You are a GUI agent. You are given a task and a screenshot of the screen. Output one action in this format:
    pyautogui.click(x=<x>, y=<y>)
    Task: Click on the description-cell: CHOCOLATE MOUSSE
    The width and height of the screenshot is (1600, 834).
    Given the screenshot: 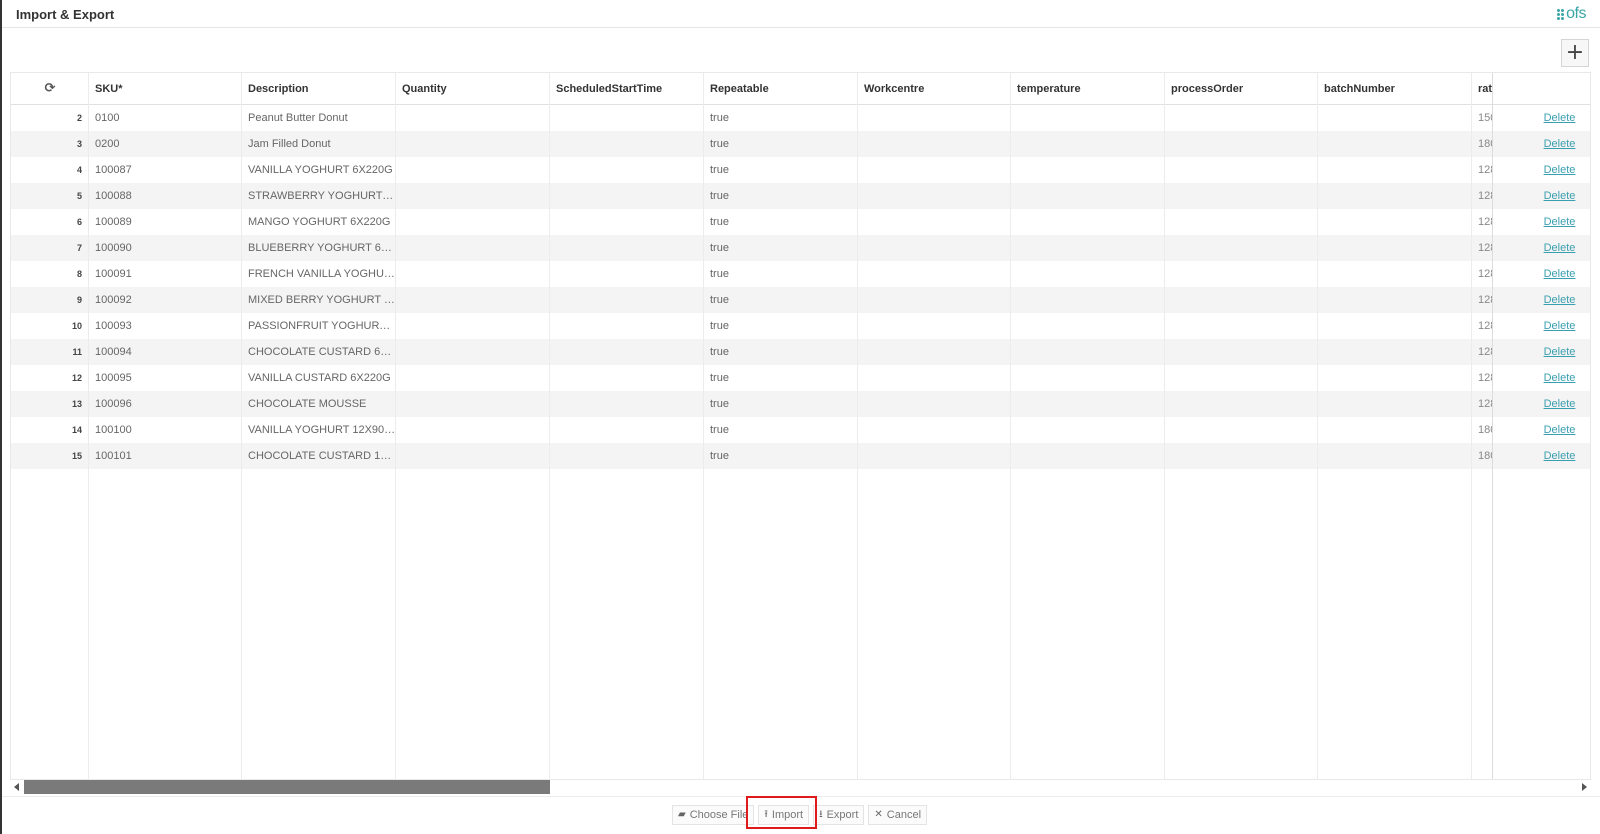 What is the action you would take?
    pyautogui.click(x=319, y=404)
    